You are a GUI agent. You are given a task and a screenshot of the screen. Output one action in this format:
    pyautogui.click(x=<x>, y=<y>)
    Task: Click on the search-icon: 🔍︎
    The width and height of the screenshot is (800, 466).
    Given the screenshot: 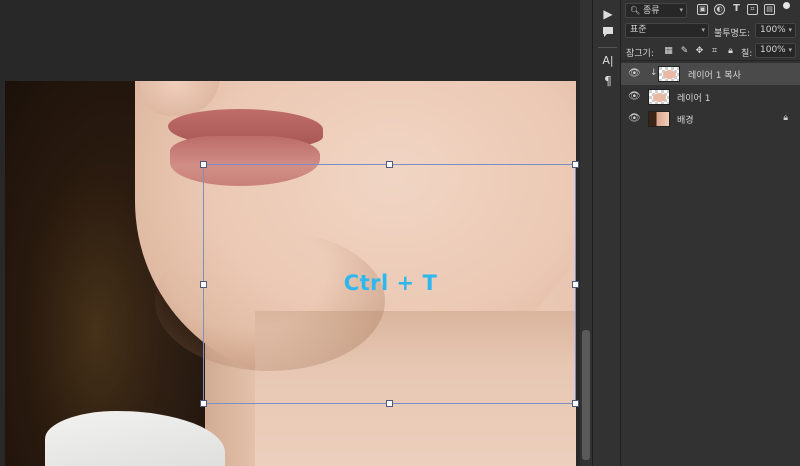 What is the action you would take?
    pyautogui.click(x=635, y=10)
    